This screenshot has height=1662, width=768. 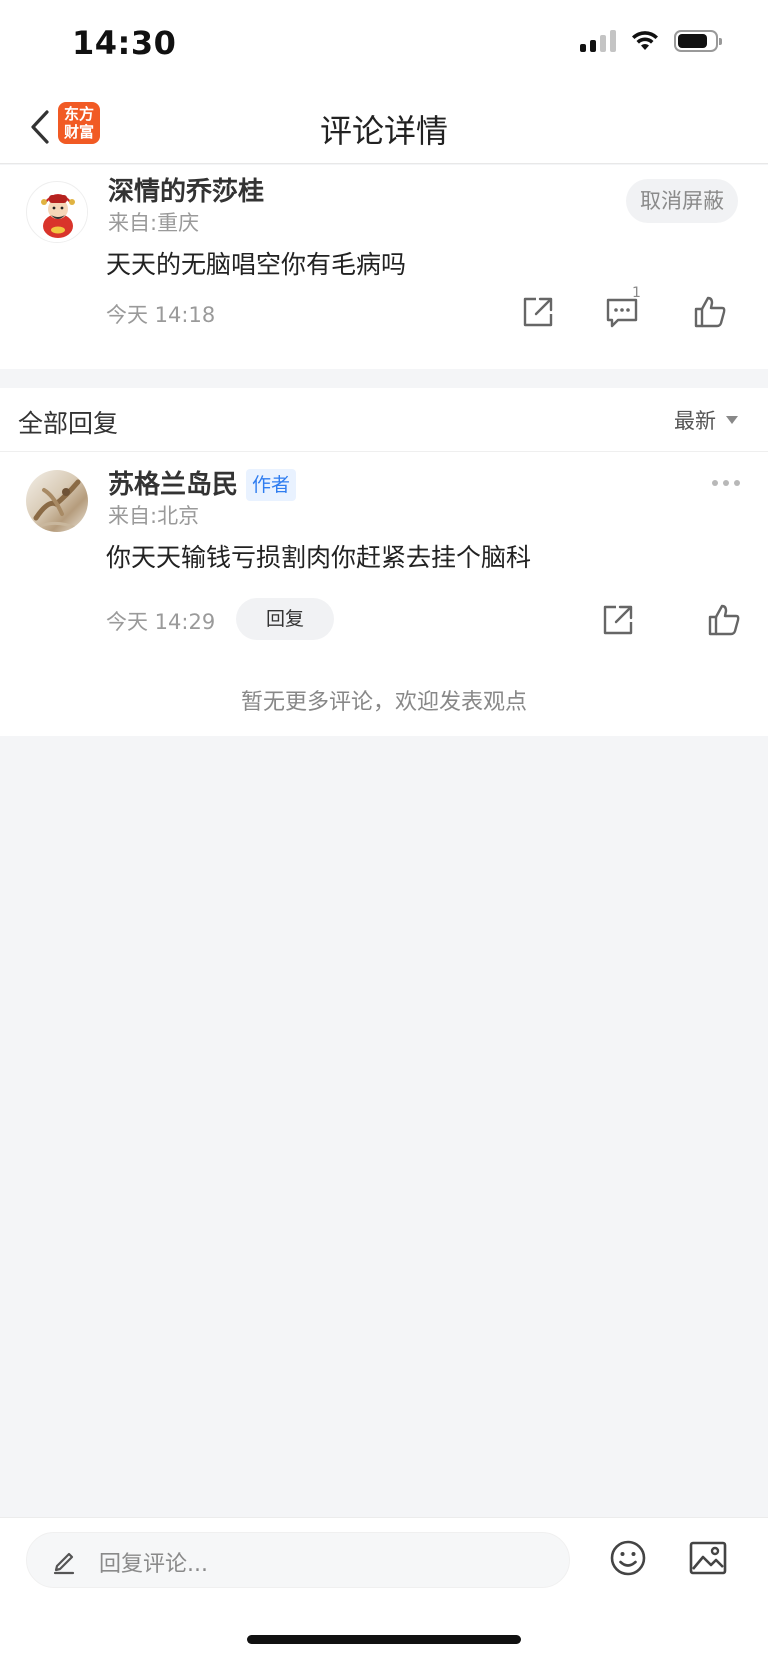 What do you see at coordinates (285, 619) in the screenshot?
I see `reply-button: 回复` at bounding box center [285, 619].